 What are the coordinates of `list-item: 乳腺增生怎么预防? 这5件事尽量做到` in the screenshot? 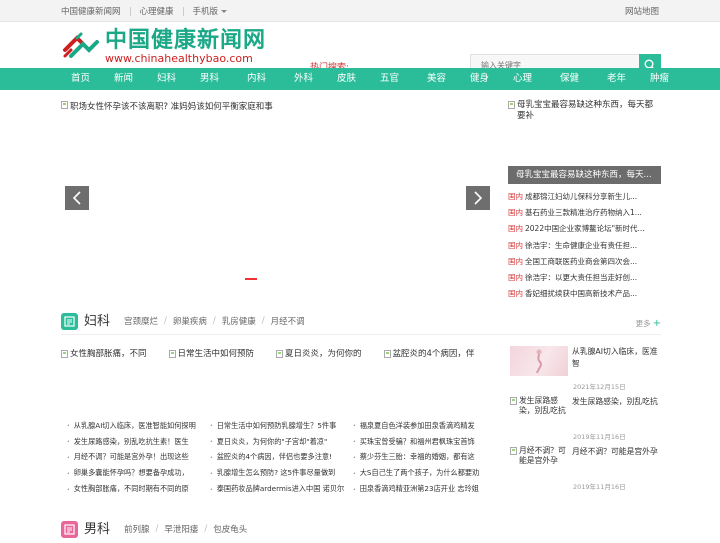 It's located at (275, 473).